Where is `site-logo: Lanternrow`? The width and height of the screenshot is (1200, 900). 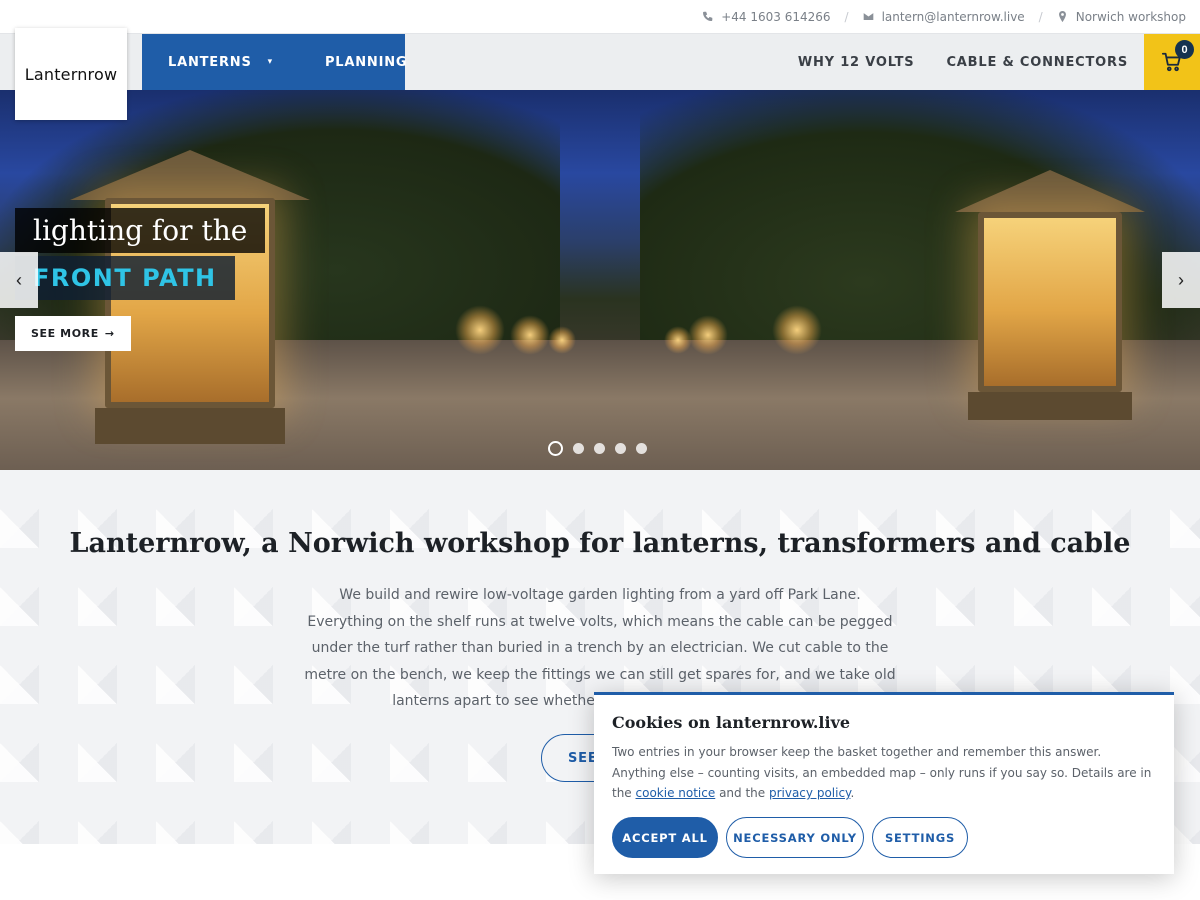 site-logo: Lanternrow is located at coordinates (71, 74).